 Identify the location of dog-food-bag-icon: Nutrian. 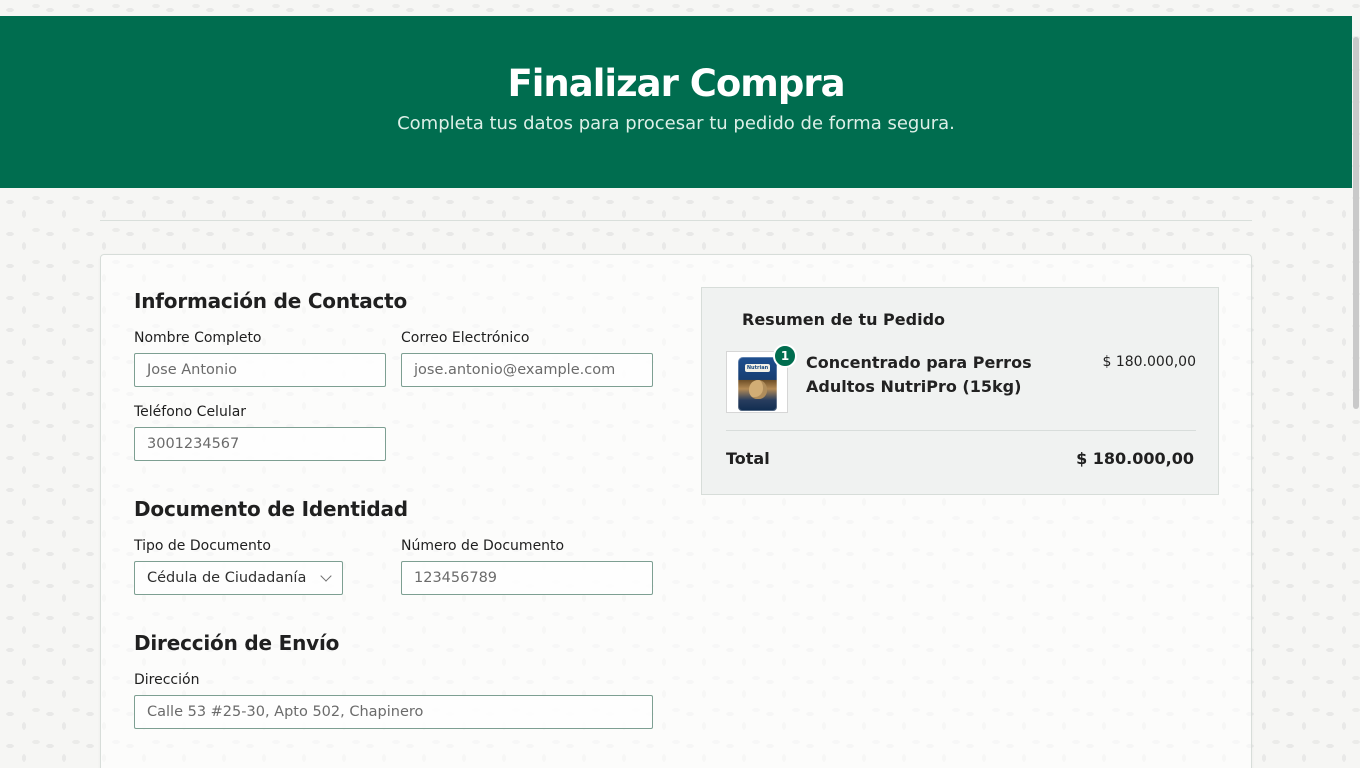
(757, 384).